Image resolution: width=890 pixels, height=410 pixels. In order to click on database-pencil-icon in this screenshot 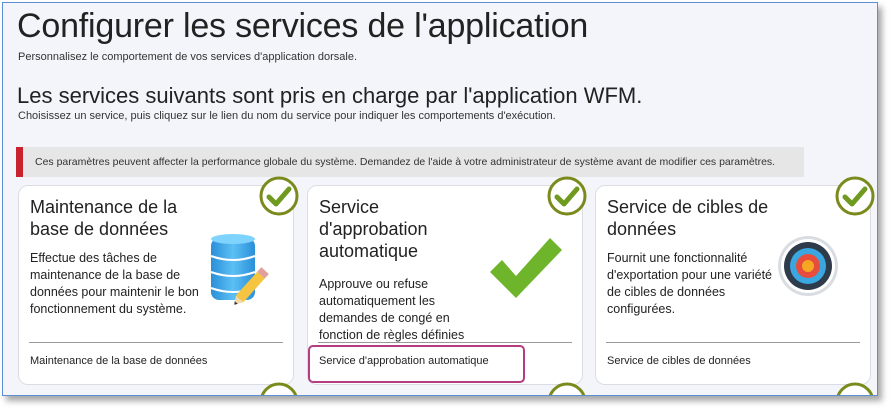, I will do `click(239, 269)`.